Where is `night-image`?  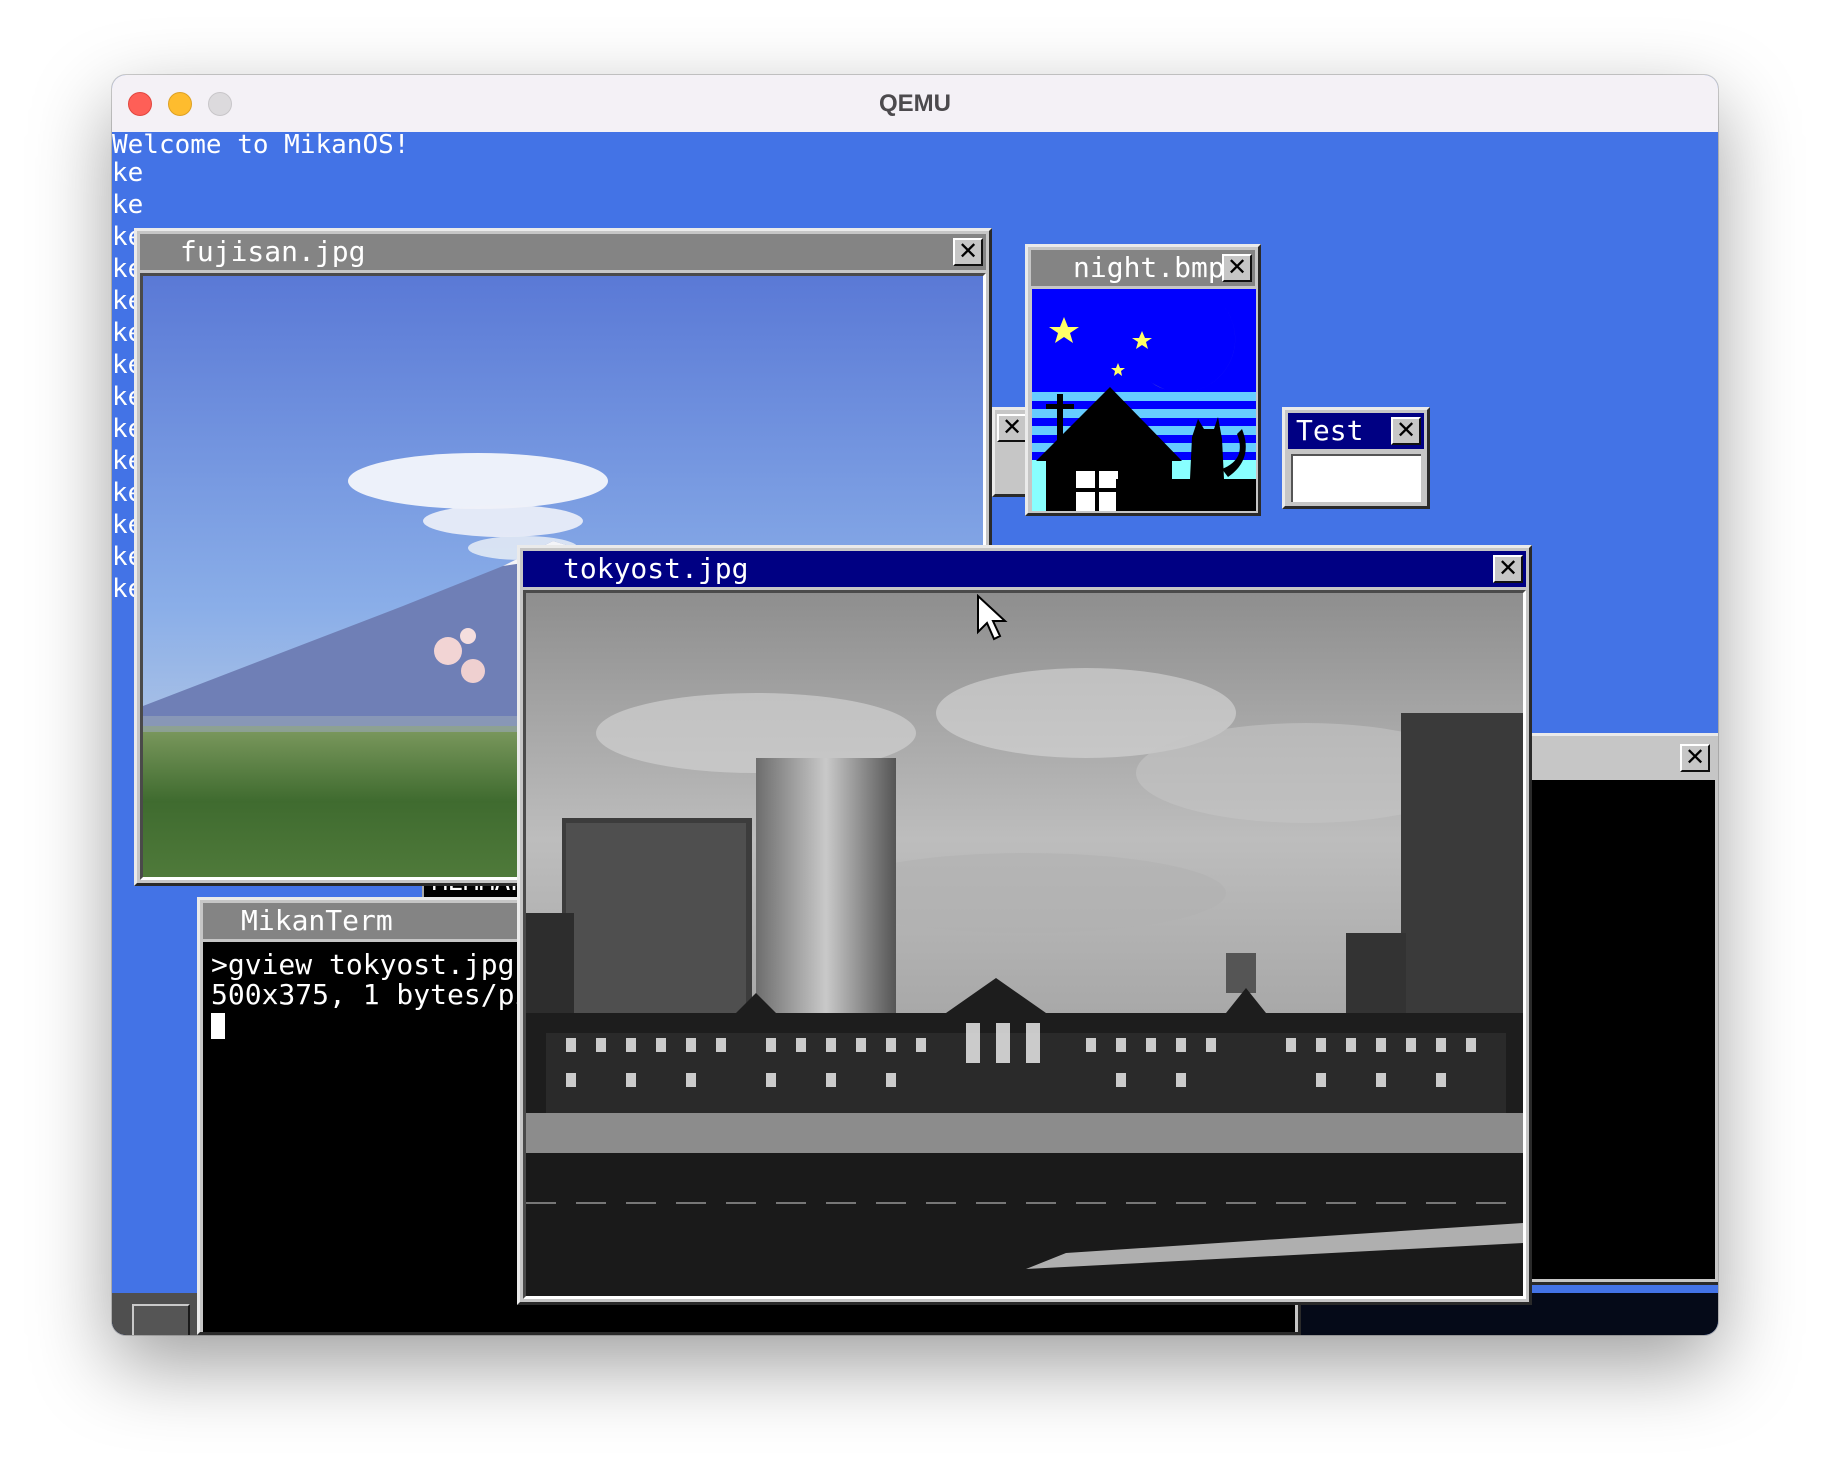 night-image is located at coordinates (1144, 400).